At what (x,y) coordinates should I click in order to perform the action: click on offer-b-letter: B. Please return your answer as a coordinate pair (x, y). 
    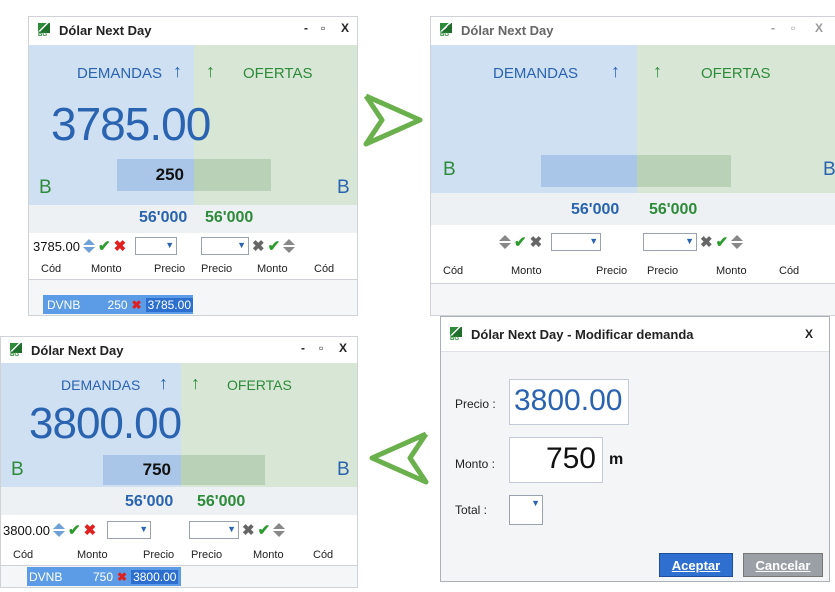
    Looking at the image, I should click on (343, 469).